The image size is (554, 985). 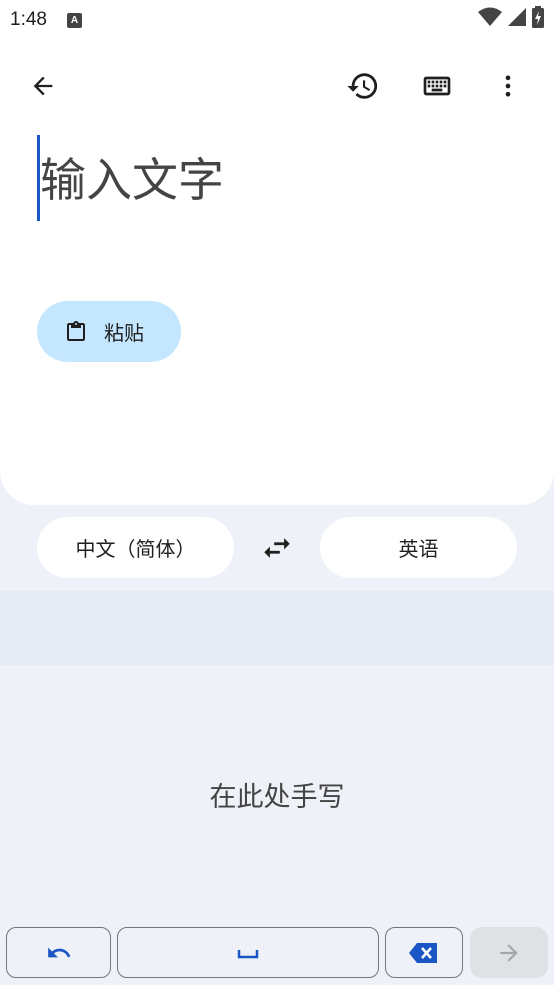 What do you see at coordinates (490, 16) in the screenshot?
I see `wifi-icon` at bounding box center [490, 16].